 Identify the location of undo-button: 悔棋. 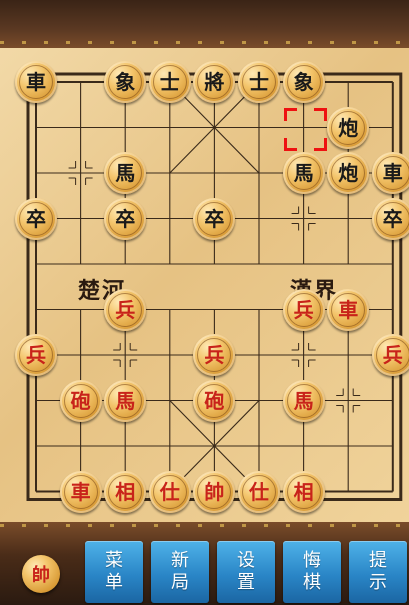
(312, 572).